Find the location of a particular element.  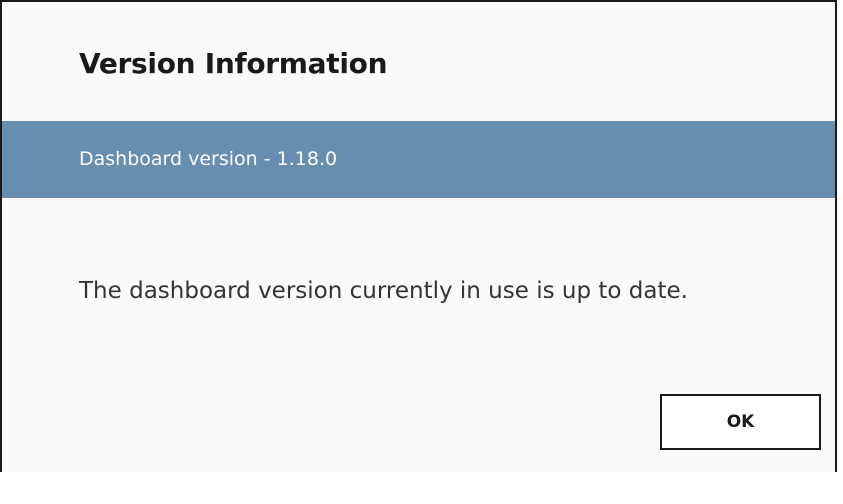

dialog-title: Version Information is located at coordinates (233, 63).